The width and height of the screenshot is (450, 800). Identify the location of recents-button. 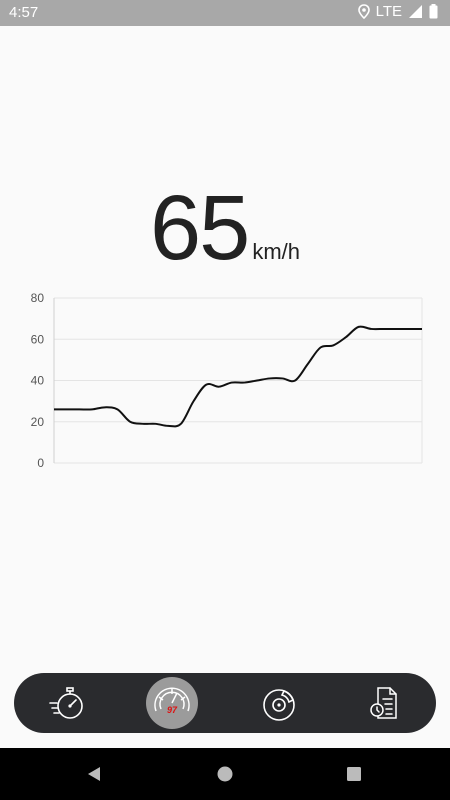
(354, 774).